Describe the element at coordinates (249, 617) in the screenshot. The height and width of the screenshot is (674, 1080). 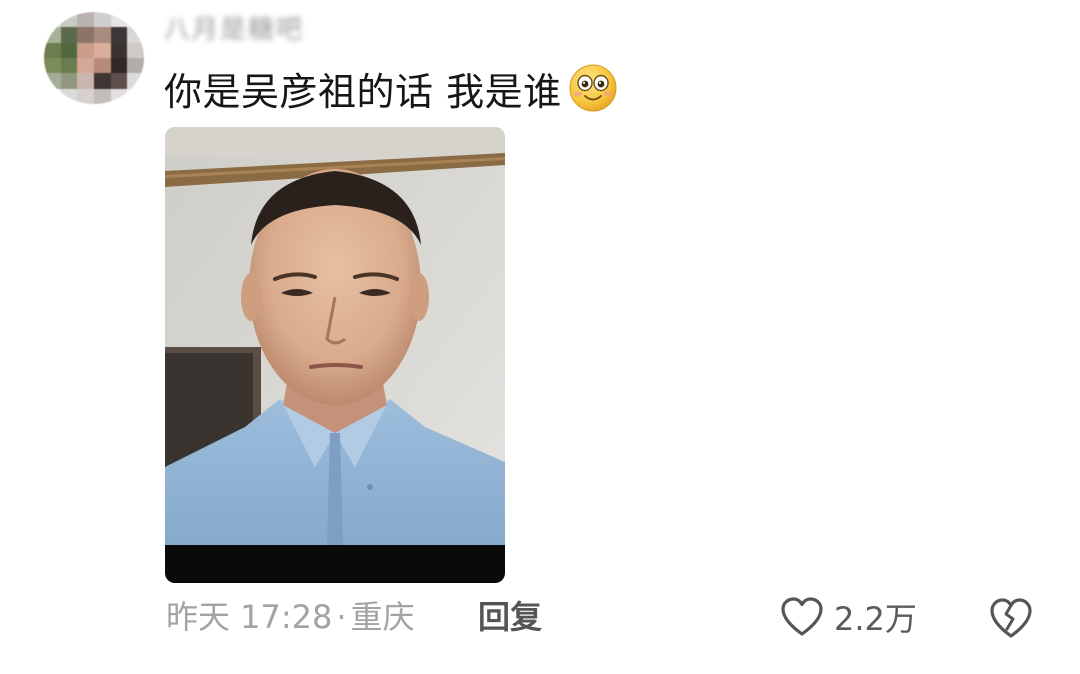
I see `comment-time: 昨天 17:28` at that location.